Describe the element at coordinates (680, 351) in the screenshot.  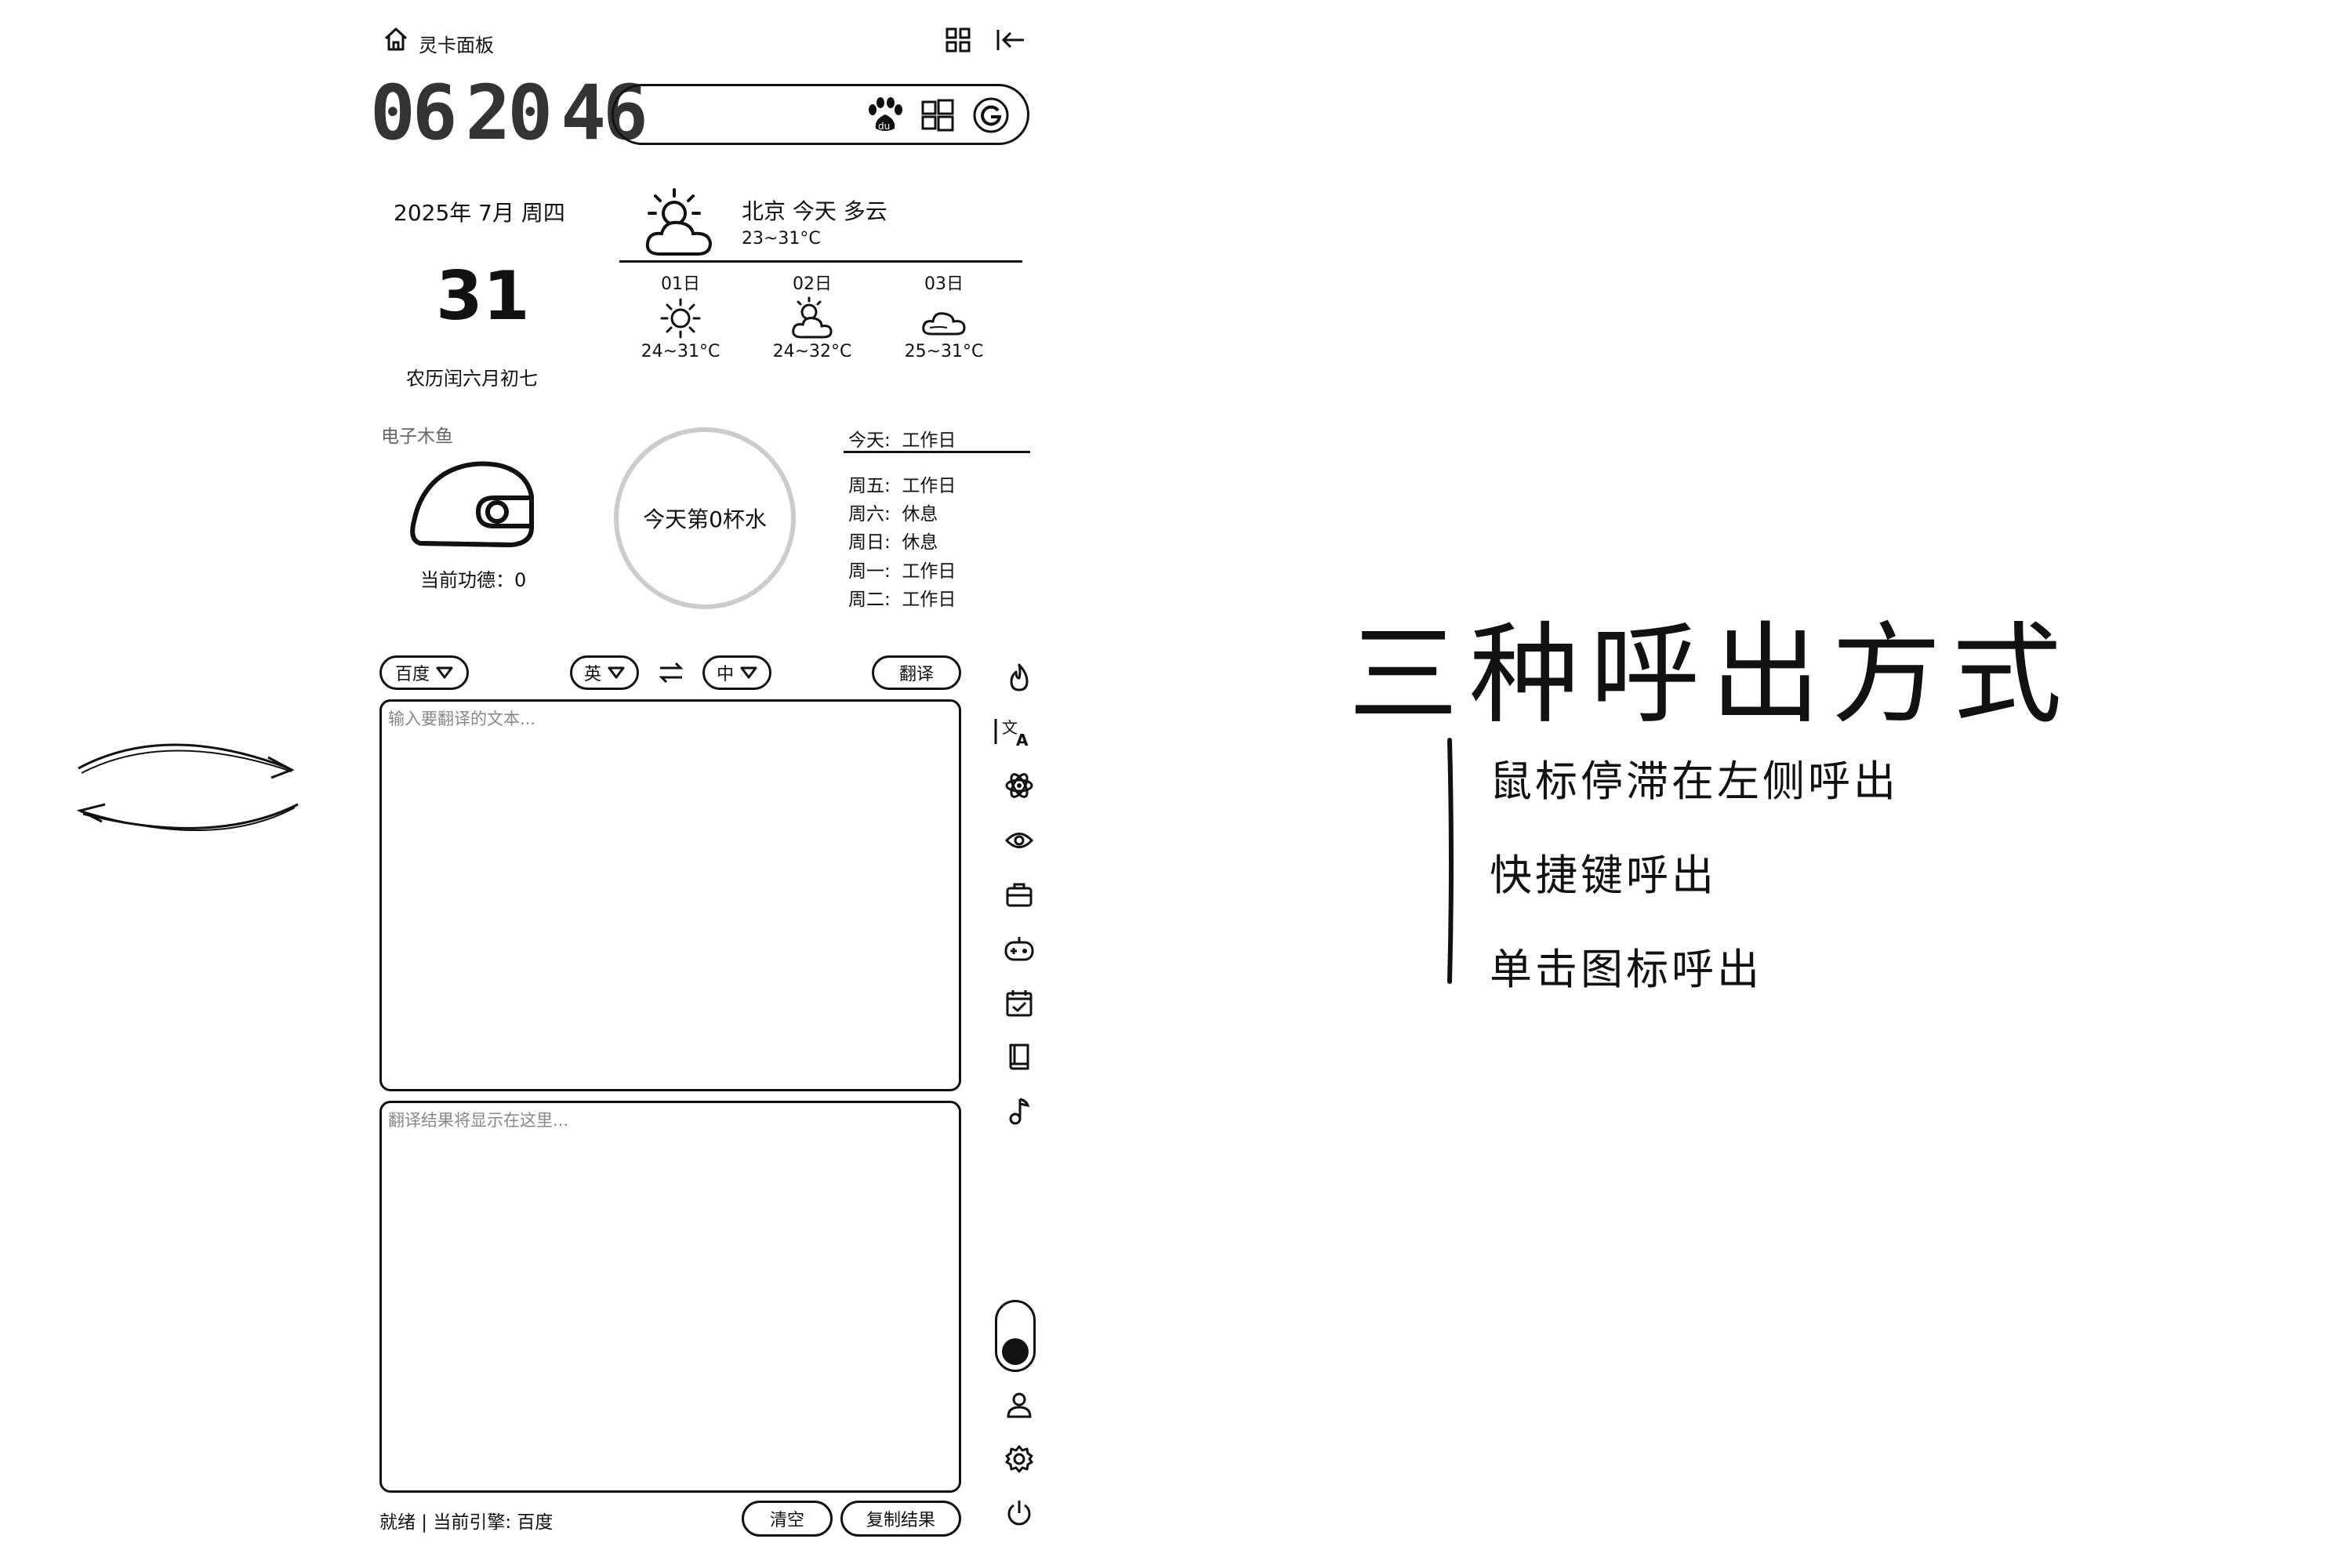
I see `forecast-temp: 24~31°C` at that location.